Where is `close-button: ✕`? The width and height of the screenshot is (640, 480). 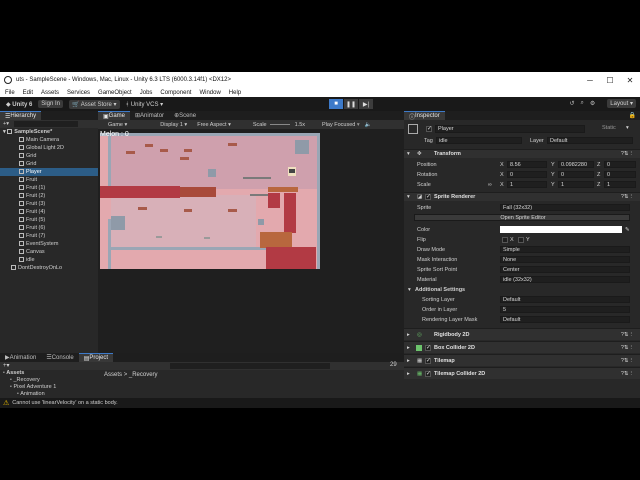
close-button: ✕ is located at coordinates (630, 80).